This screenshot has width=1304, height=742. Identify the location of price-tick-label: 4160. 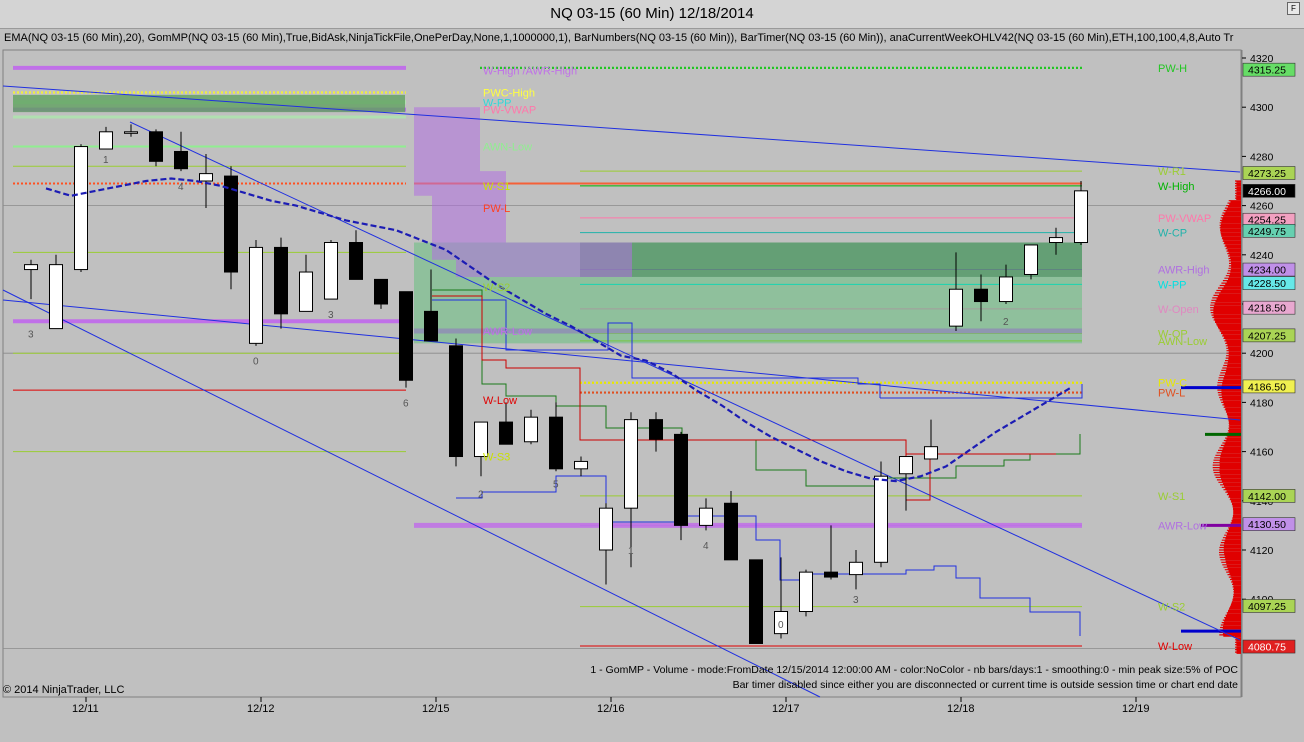
(1262, 453).